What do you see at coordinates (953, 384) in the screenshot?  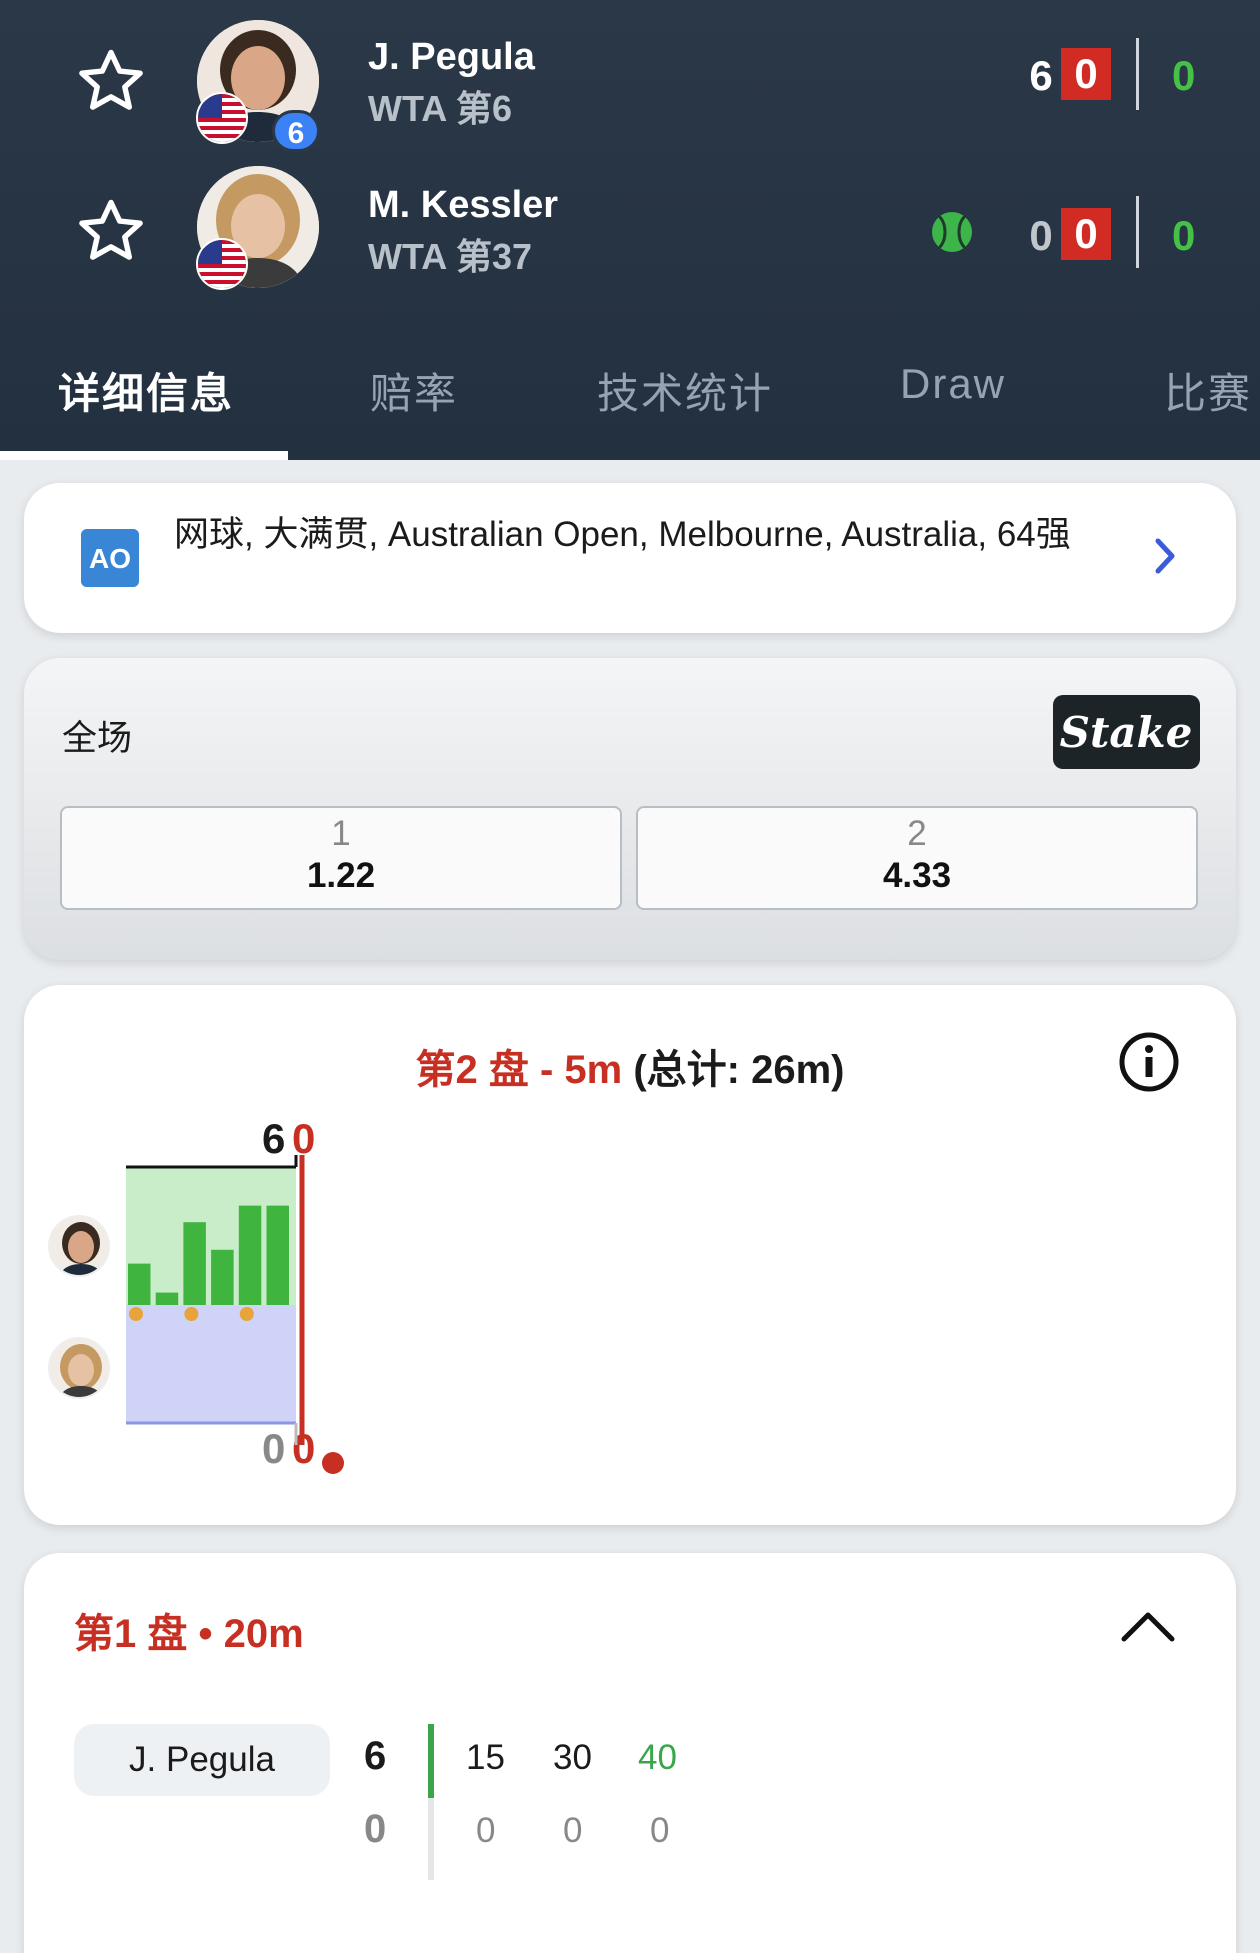 I see `tab-draw: Draw` at bounding box center [953, 384].